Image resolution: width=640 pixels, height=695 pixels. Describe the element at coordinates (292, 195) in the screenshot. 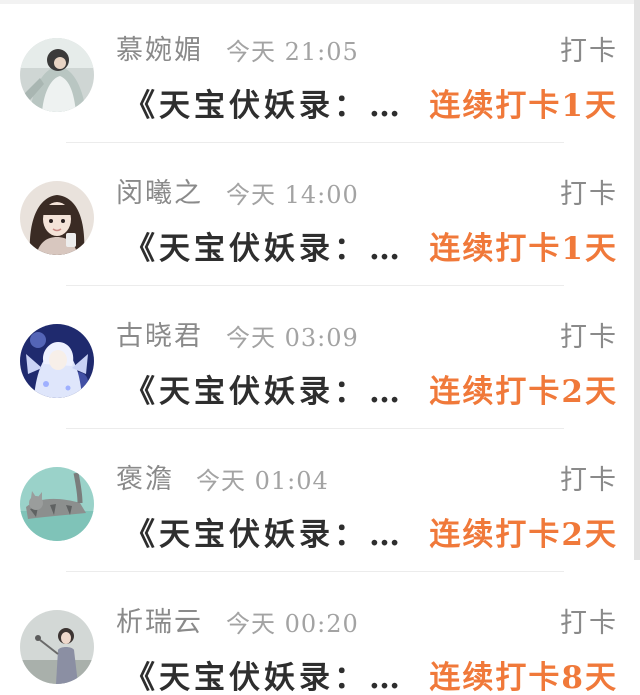

I see `checkin-time: 今天 14:00` at that location.